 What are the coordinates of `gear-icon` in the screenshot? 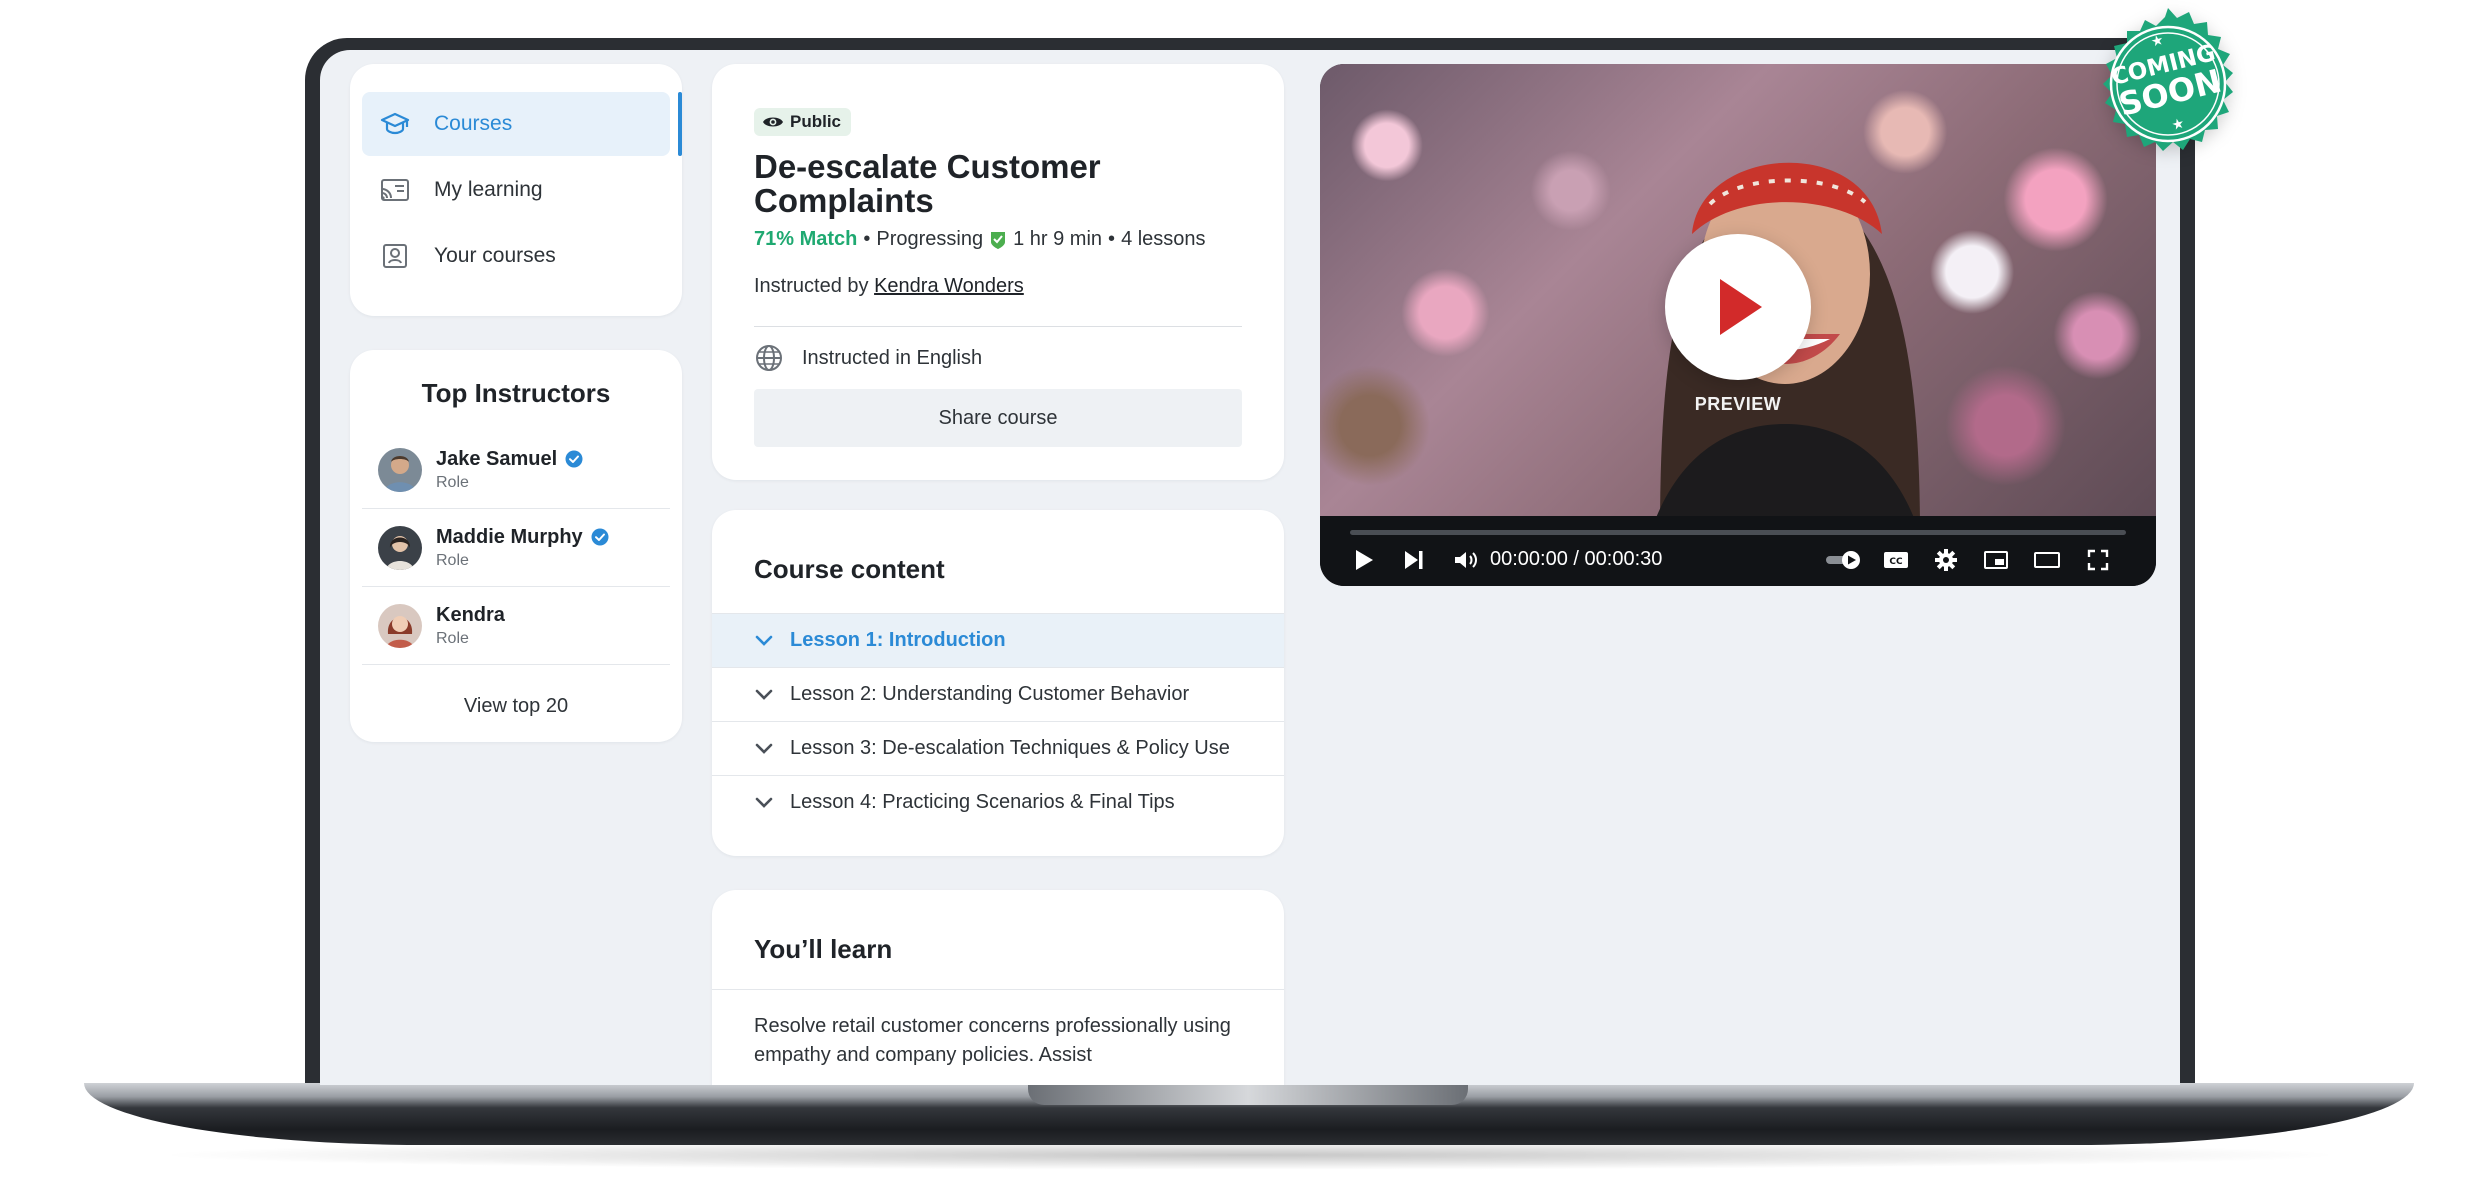 It's located at (1946, 560).